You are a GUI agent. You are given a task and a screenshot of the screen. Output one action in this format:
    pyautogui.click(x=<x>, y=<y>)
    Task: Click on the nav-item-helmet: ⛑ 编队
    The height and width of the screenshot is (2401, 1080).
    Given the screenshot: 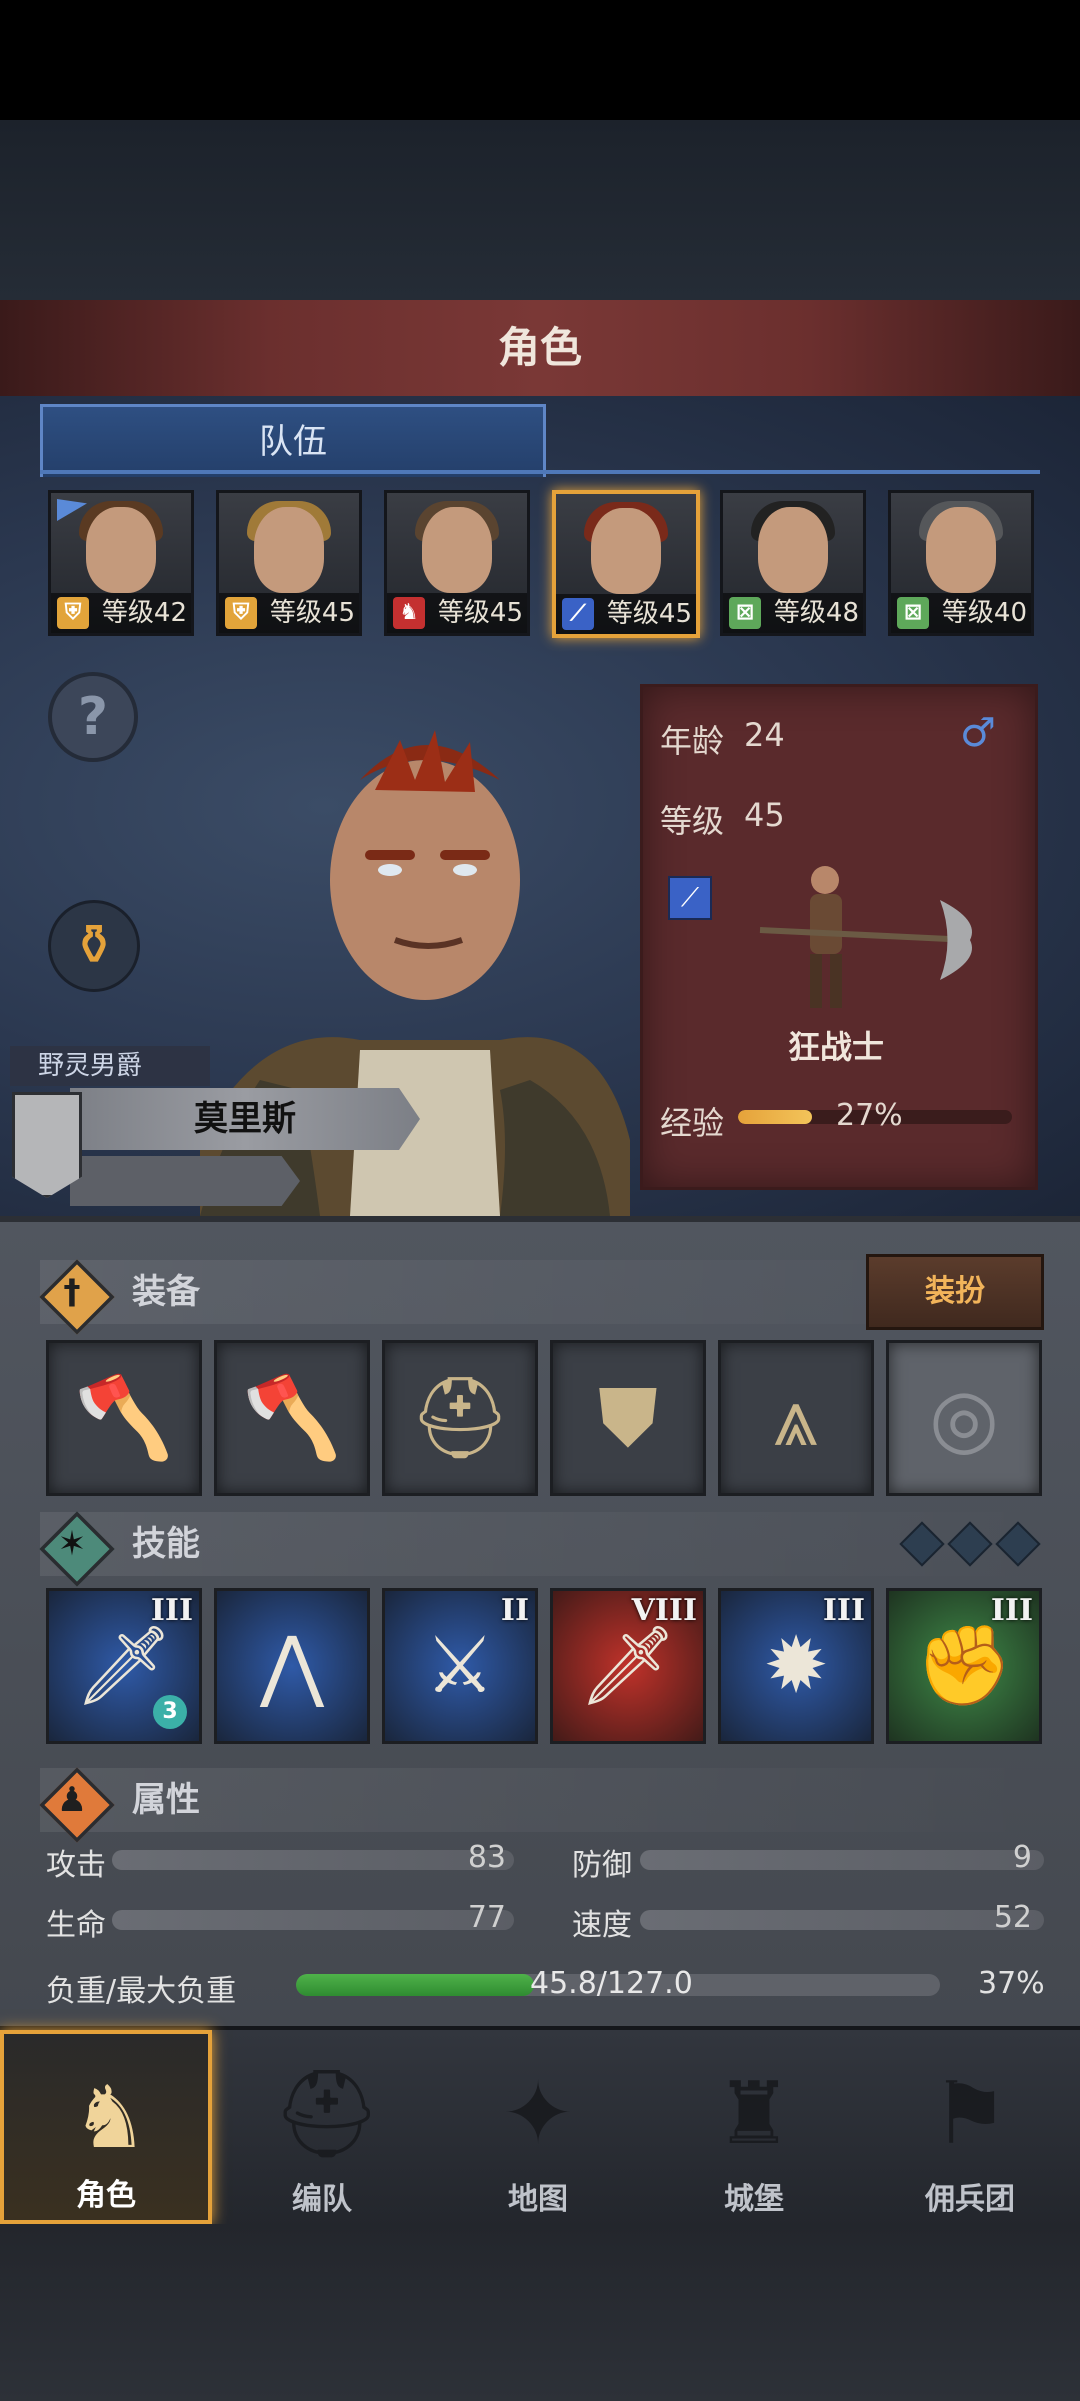 What is the action you would take?
    pyautogui.click(x=322, y=2127)
    